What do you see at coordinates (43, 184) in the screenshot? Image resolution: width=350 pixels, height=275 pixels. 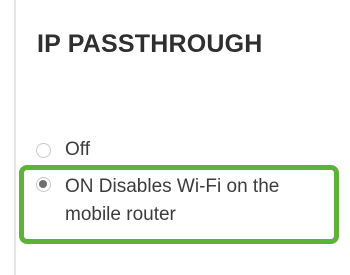 I see `radio-button-on` at bounding box center [43, 184].